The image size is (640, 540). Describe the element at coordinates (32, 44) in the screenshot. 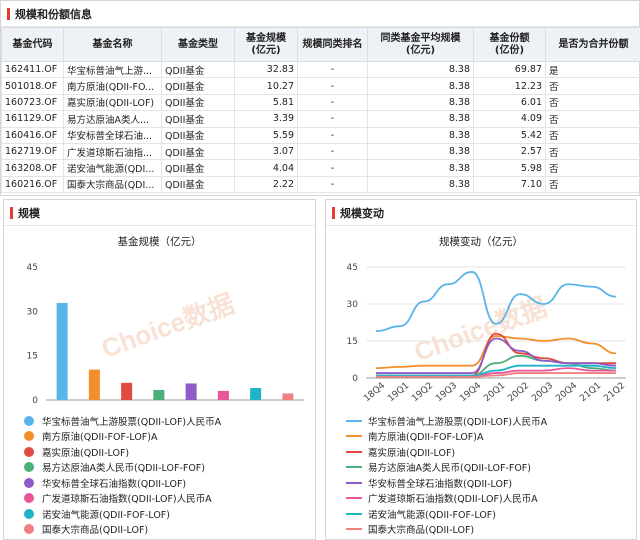

I see `column-header: 基金代码` at that location.